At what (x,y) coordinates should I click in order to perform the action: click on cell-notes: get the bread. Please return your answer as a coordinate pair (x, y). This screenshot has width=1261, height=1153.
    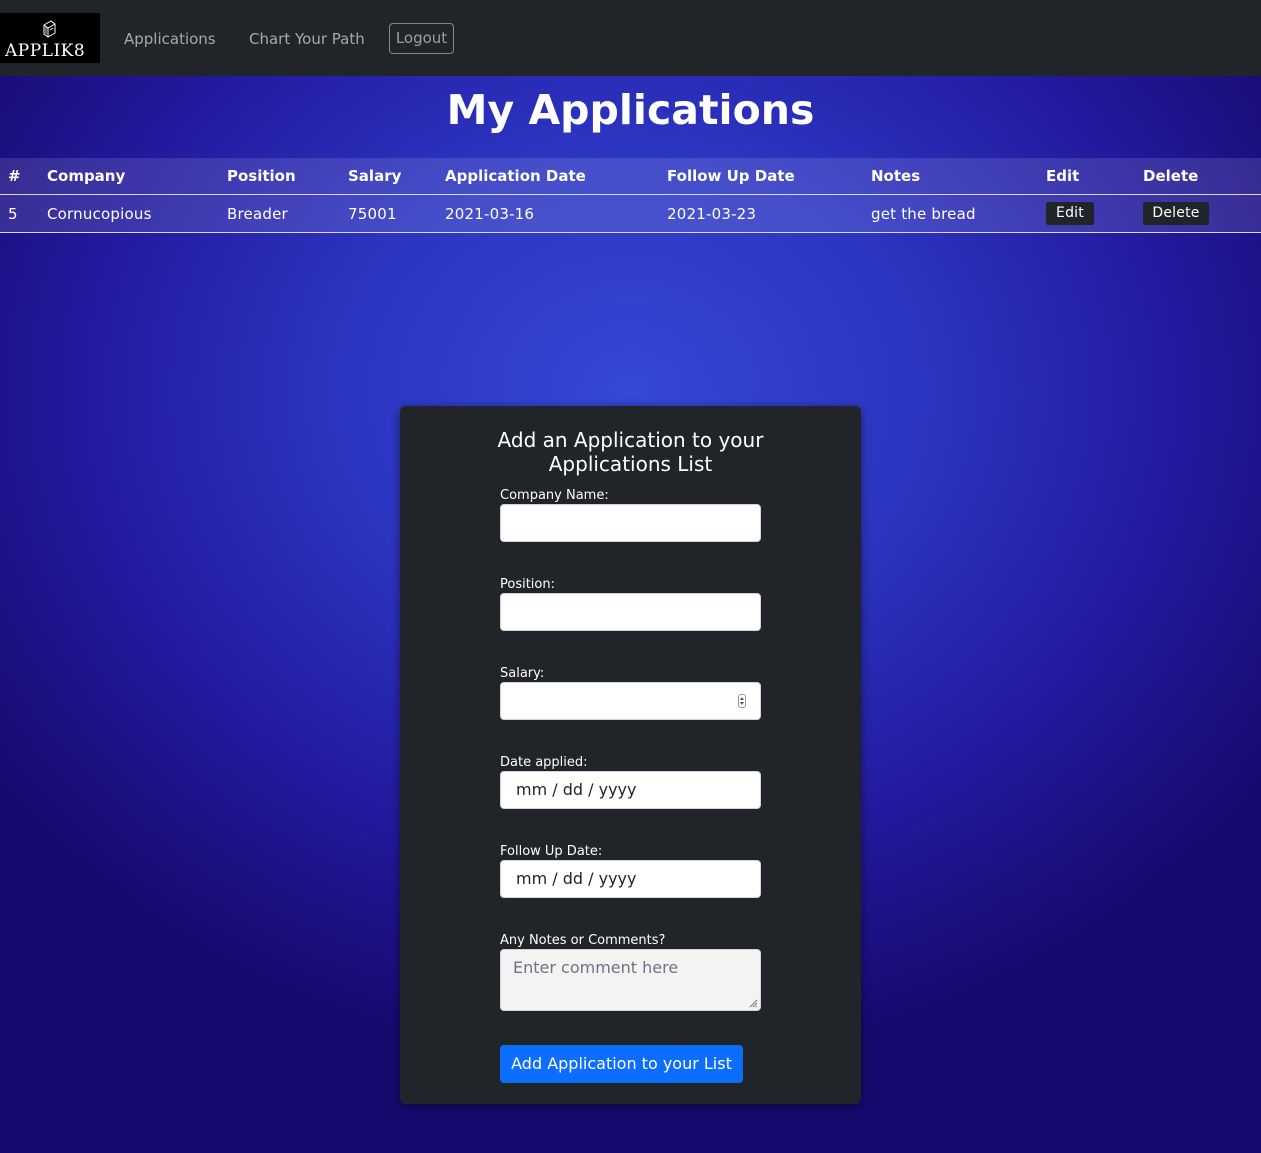
    Looking at the image, I should click on (950, 213).